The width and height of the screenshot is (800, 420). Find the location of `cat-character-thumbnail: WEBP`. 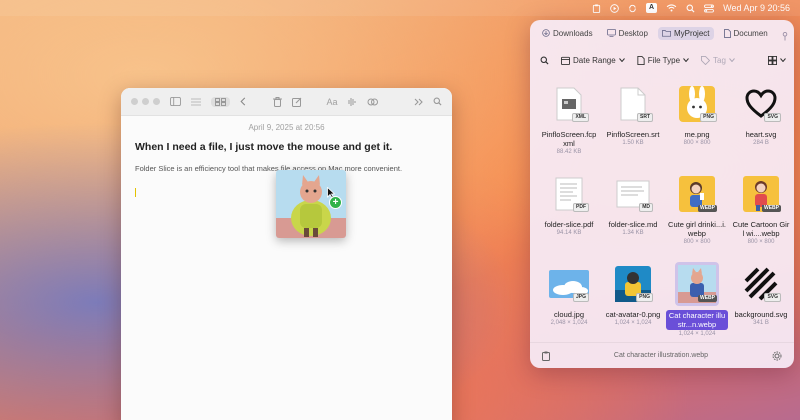

cat-character-thumbnail: WEBP is located at coordinates (697, 284).